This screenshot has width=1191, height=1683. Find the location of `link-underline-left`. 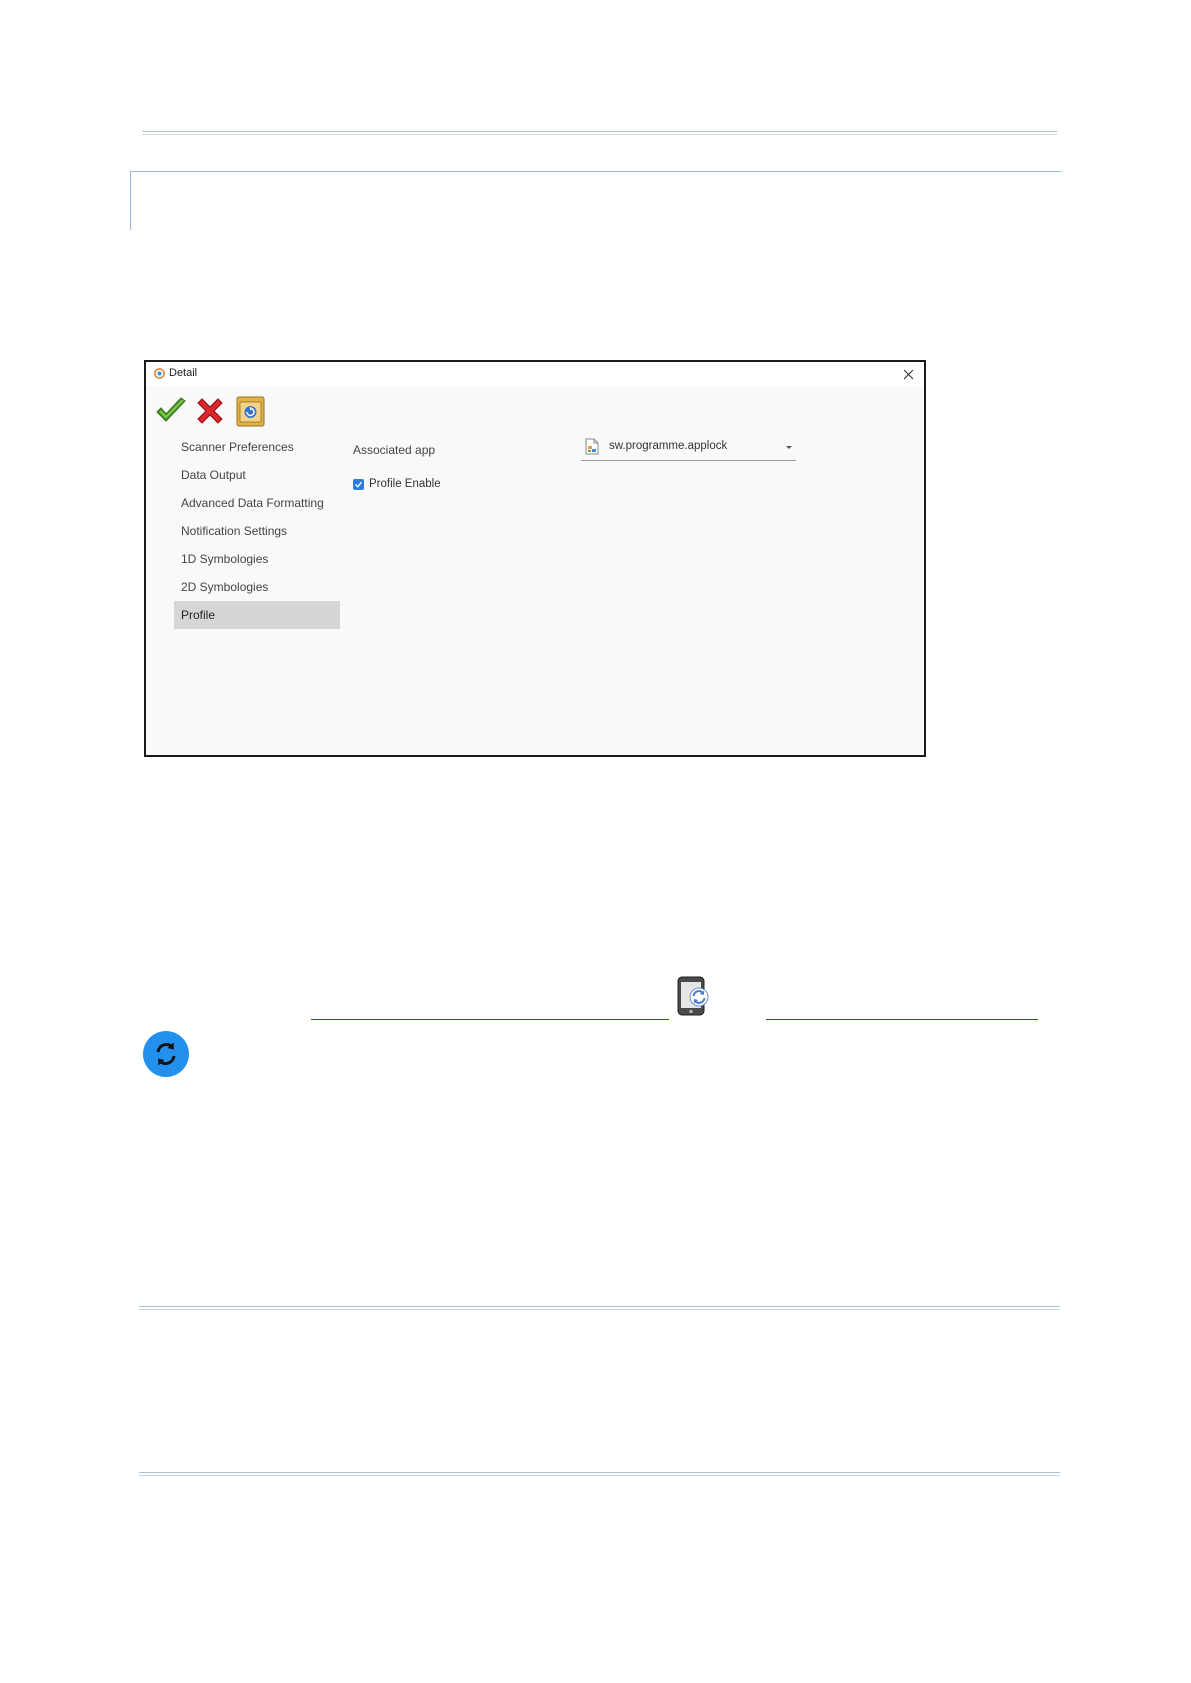

link-underline-left is located at coordinates (490, 1019).